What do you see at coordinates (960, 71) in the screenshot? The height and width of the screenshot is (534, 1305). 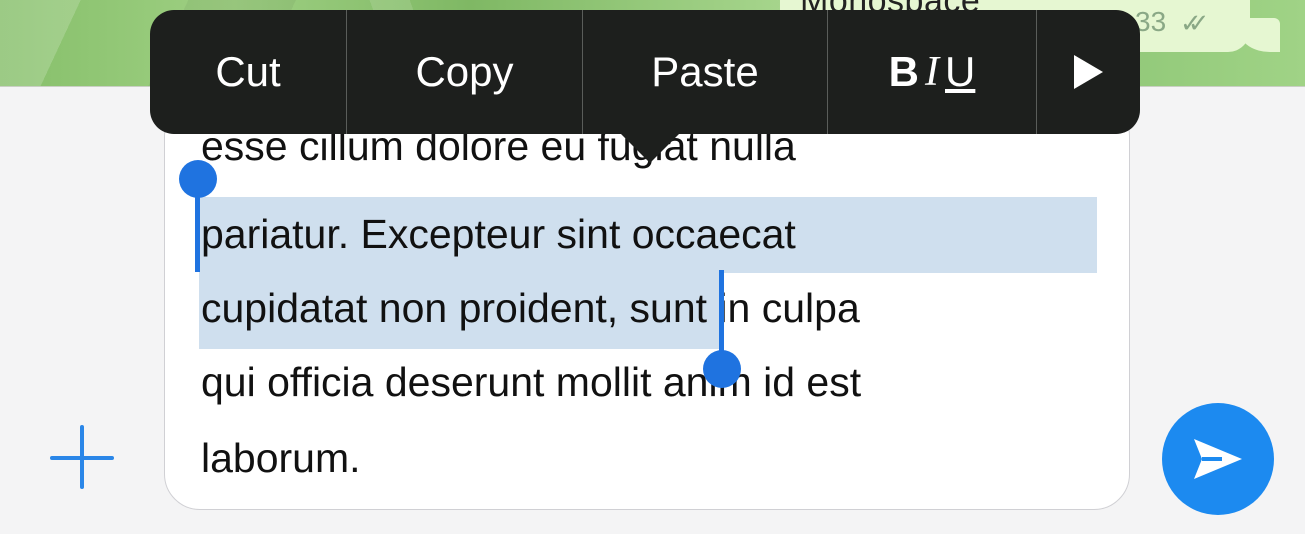 I see `underline-icon: U` at bounding box center [960, 71].